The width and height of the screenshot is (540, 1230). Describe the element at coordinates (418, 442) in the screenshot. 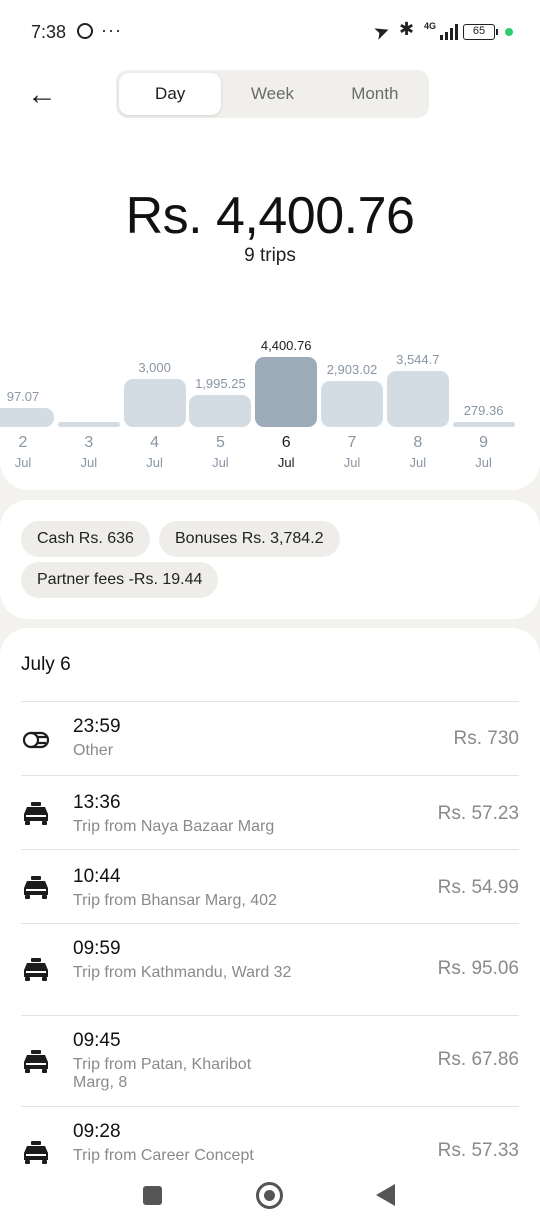

I see `bar-day-label: 8` at that location.